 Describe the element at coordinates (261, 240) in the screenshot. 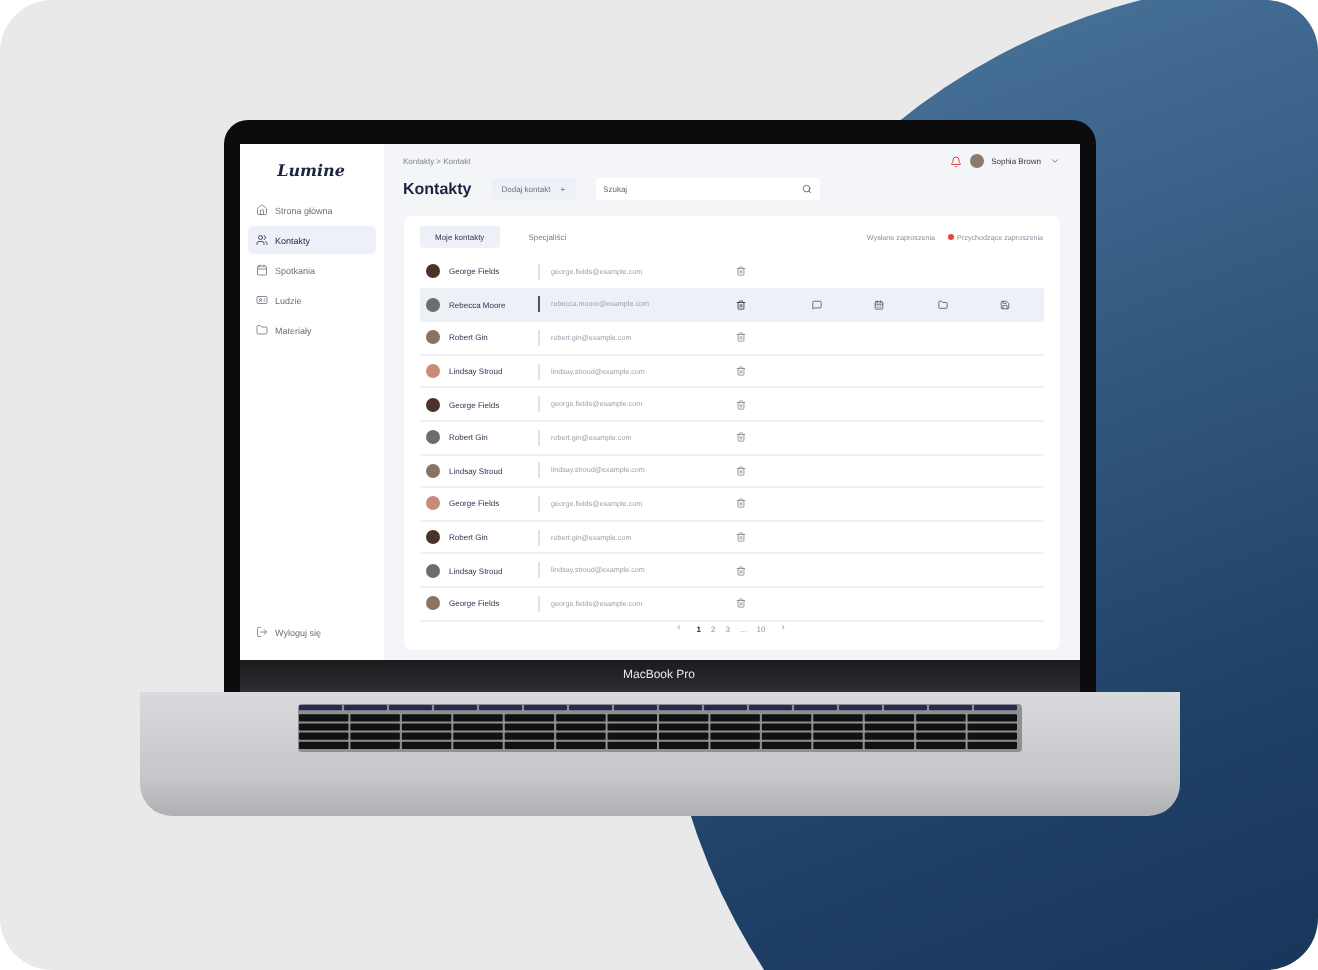

I see `users-icon` at that location.